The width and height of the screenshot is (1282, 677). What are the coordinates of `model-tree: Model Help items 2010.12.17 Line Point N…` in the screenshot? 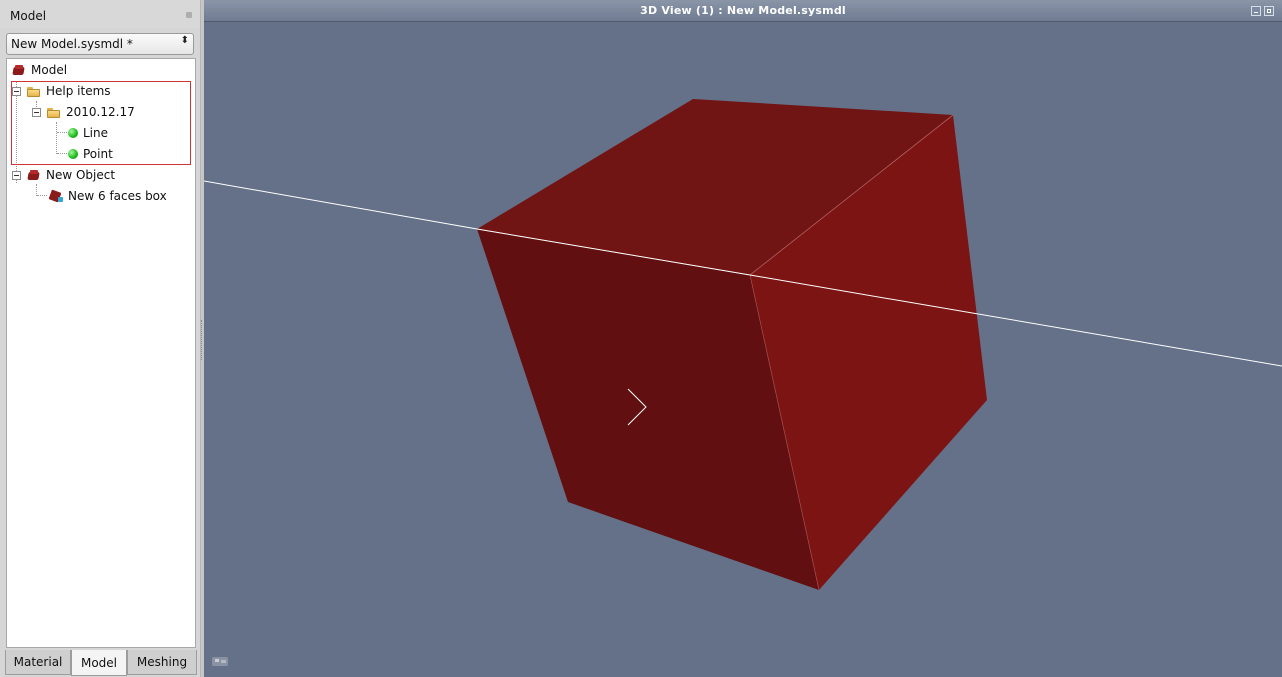 It's located at (101, 353).